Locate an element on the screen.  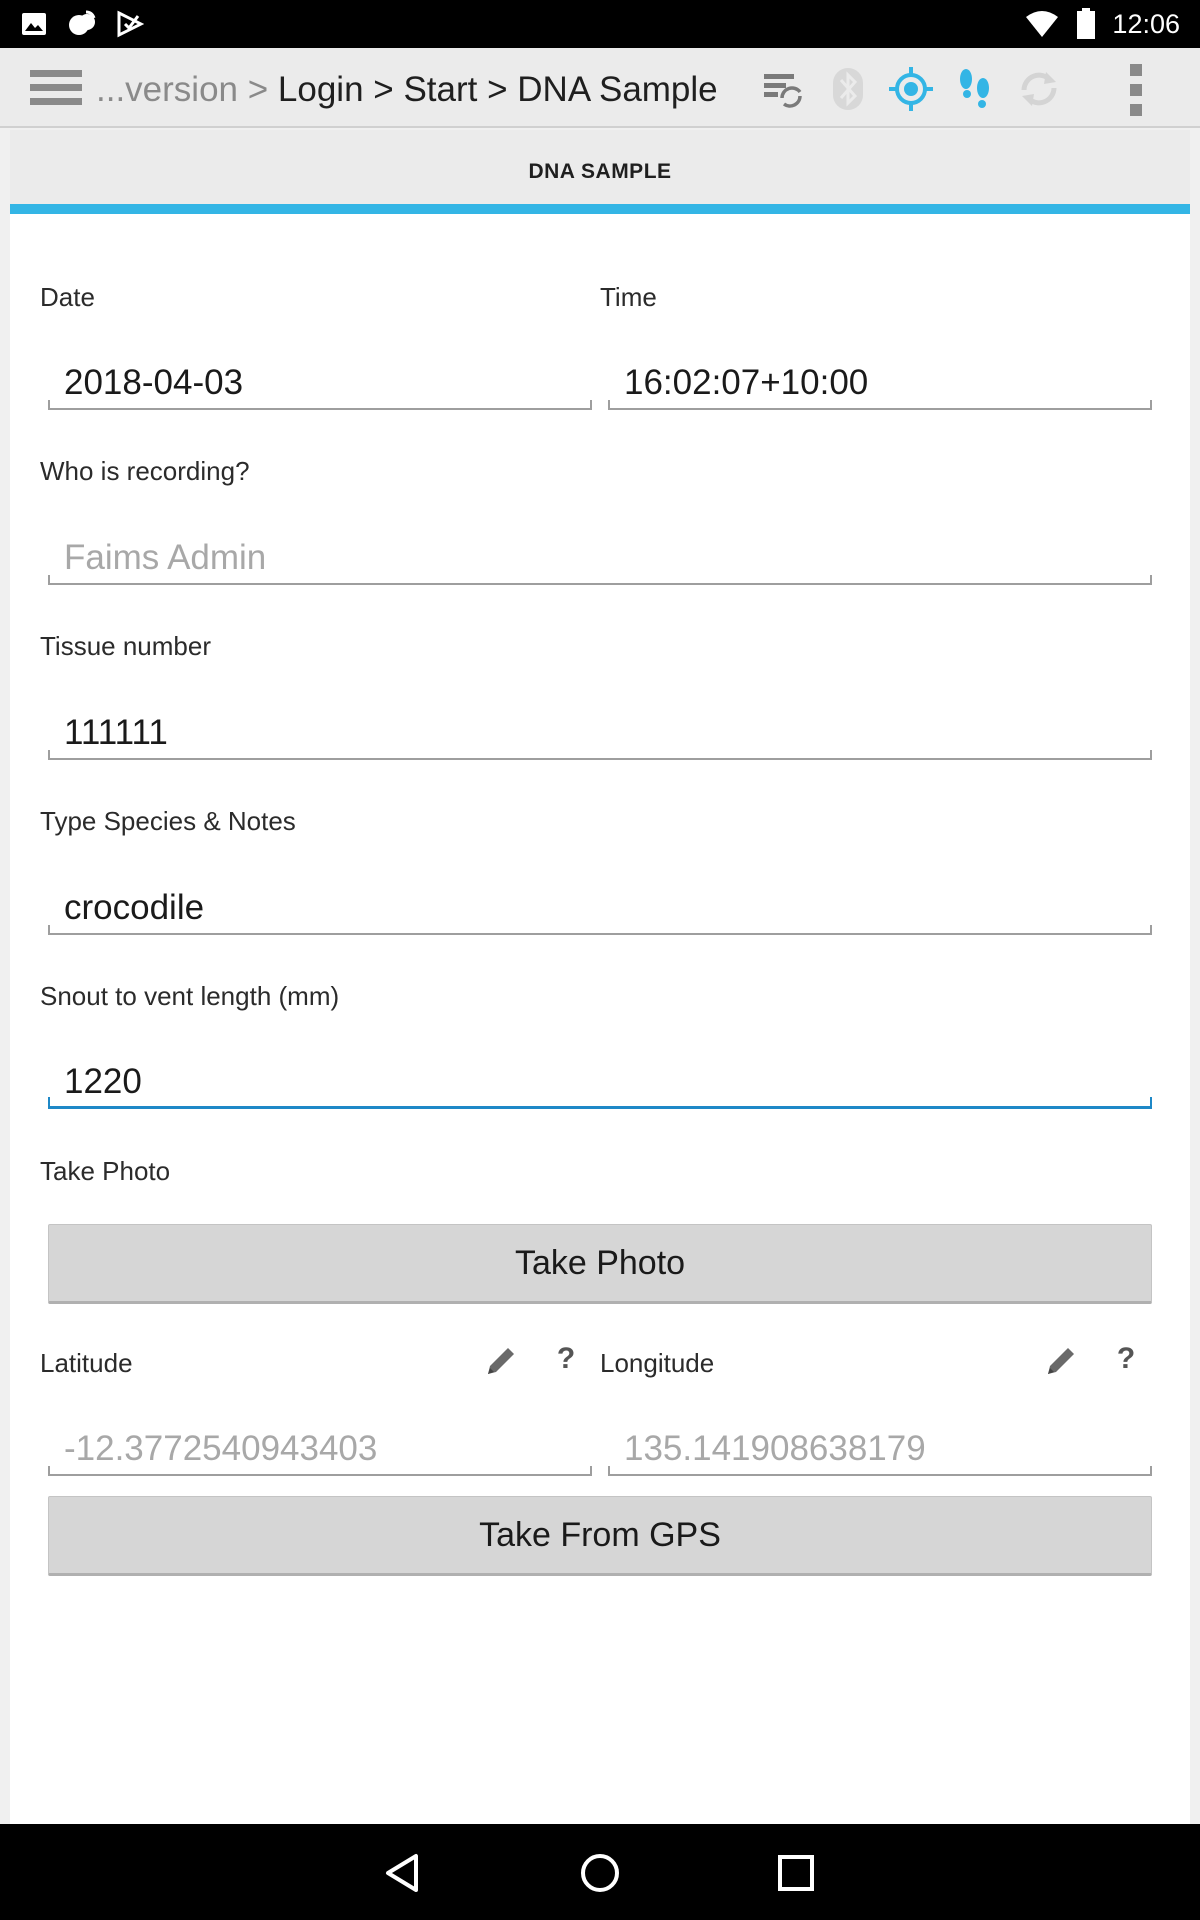
cloud-icon is located at coordinates (82, 22).